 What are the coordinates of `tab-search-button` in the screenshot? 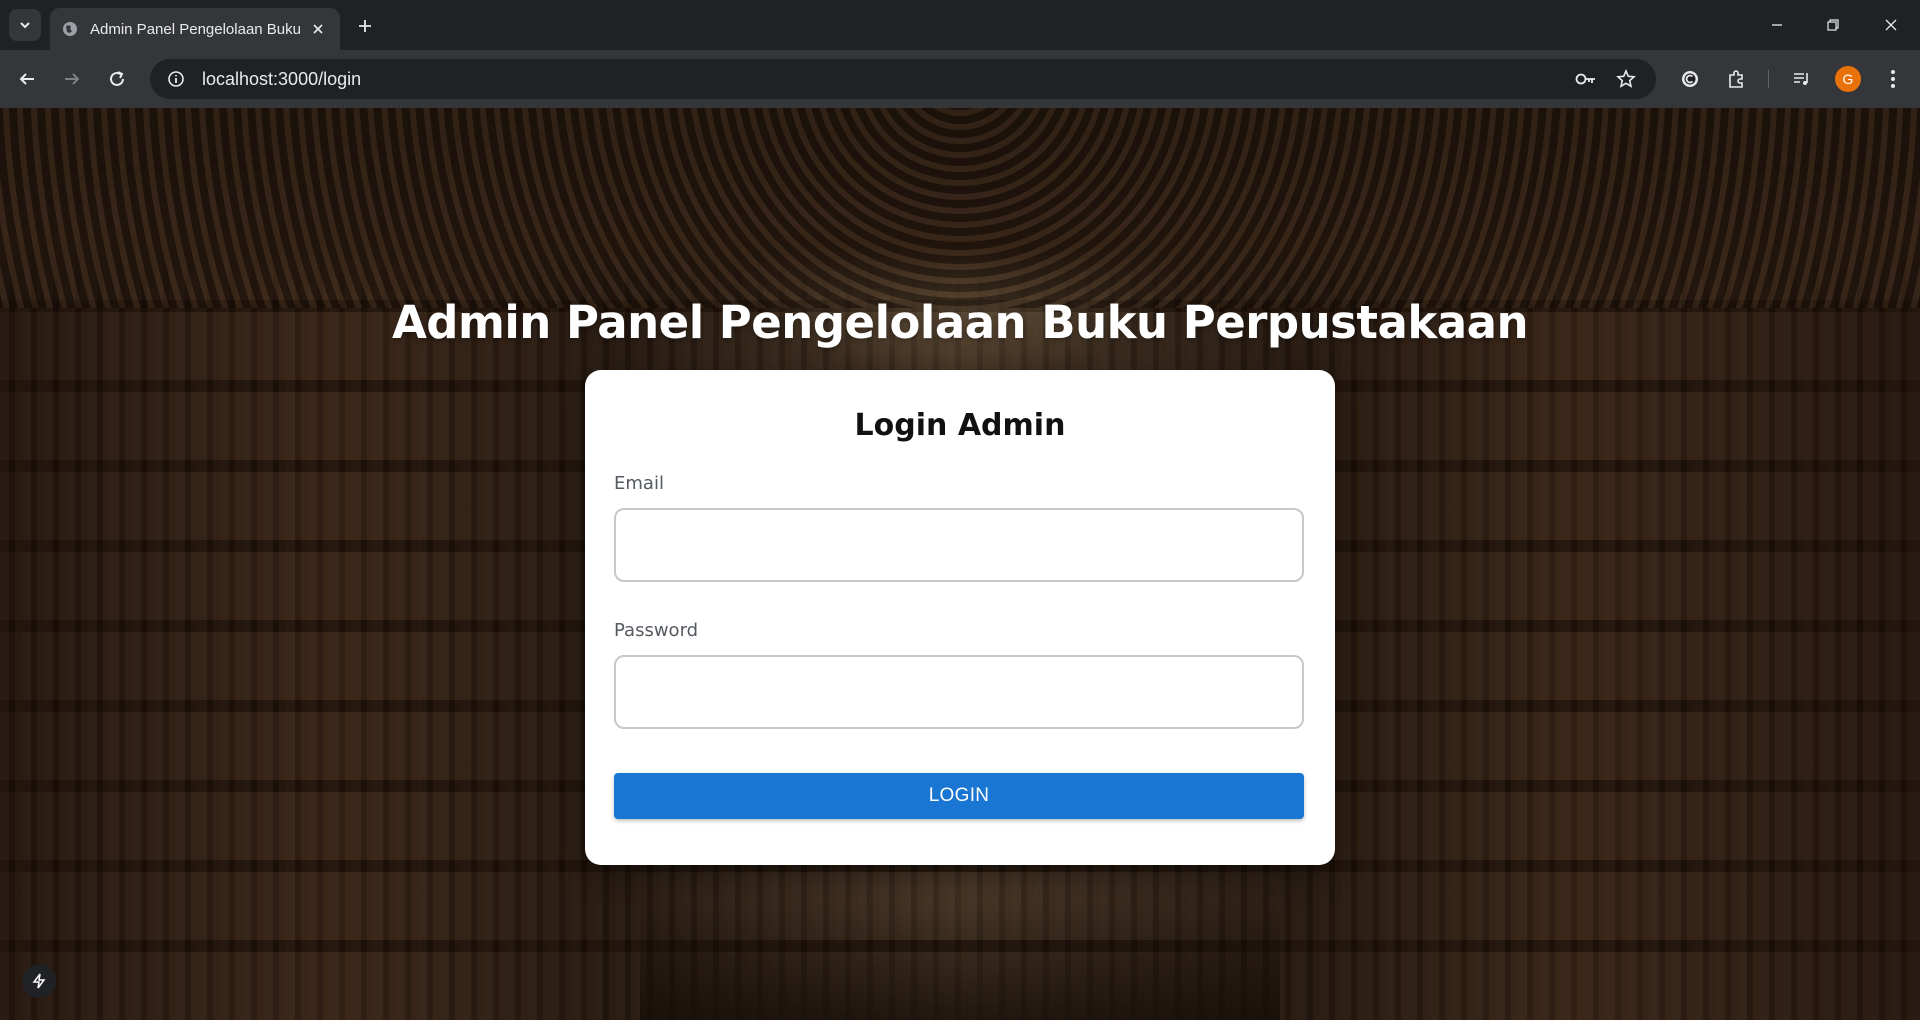 It's located at (25, 25).